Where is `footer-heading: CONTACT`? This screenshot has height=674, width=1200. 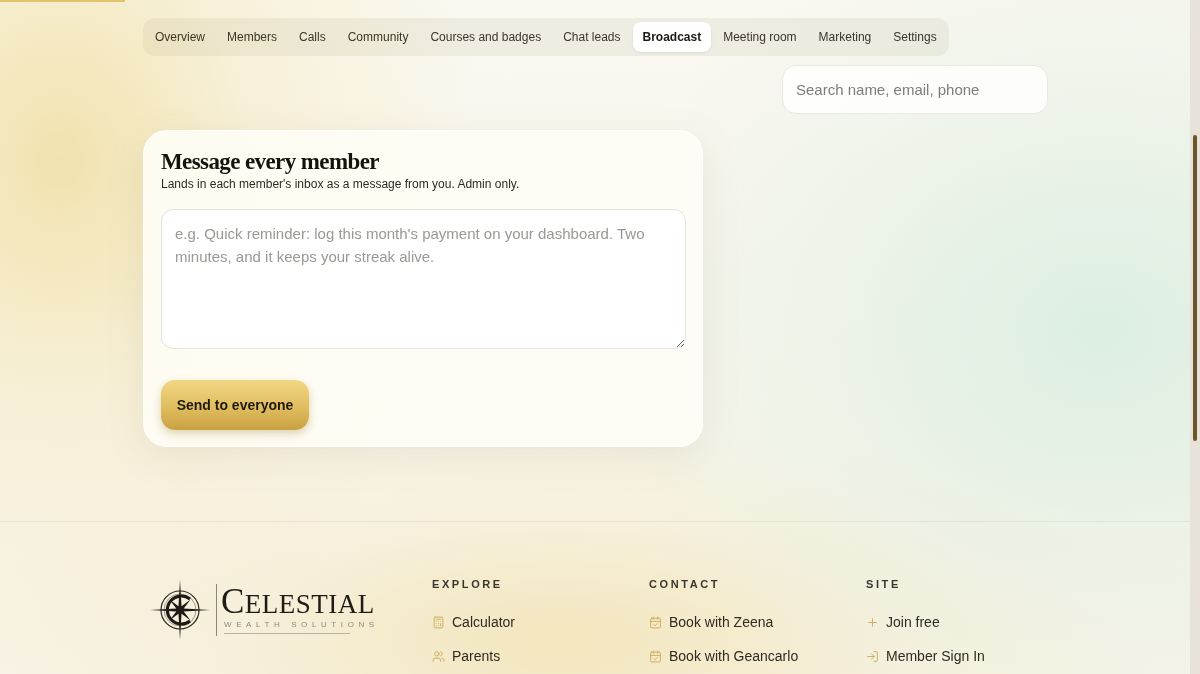
footer-heading: CONTACT is located at coordinates (685, 584).